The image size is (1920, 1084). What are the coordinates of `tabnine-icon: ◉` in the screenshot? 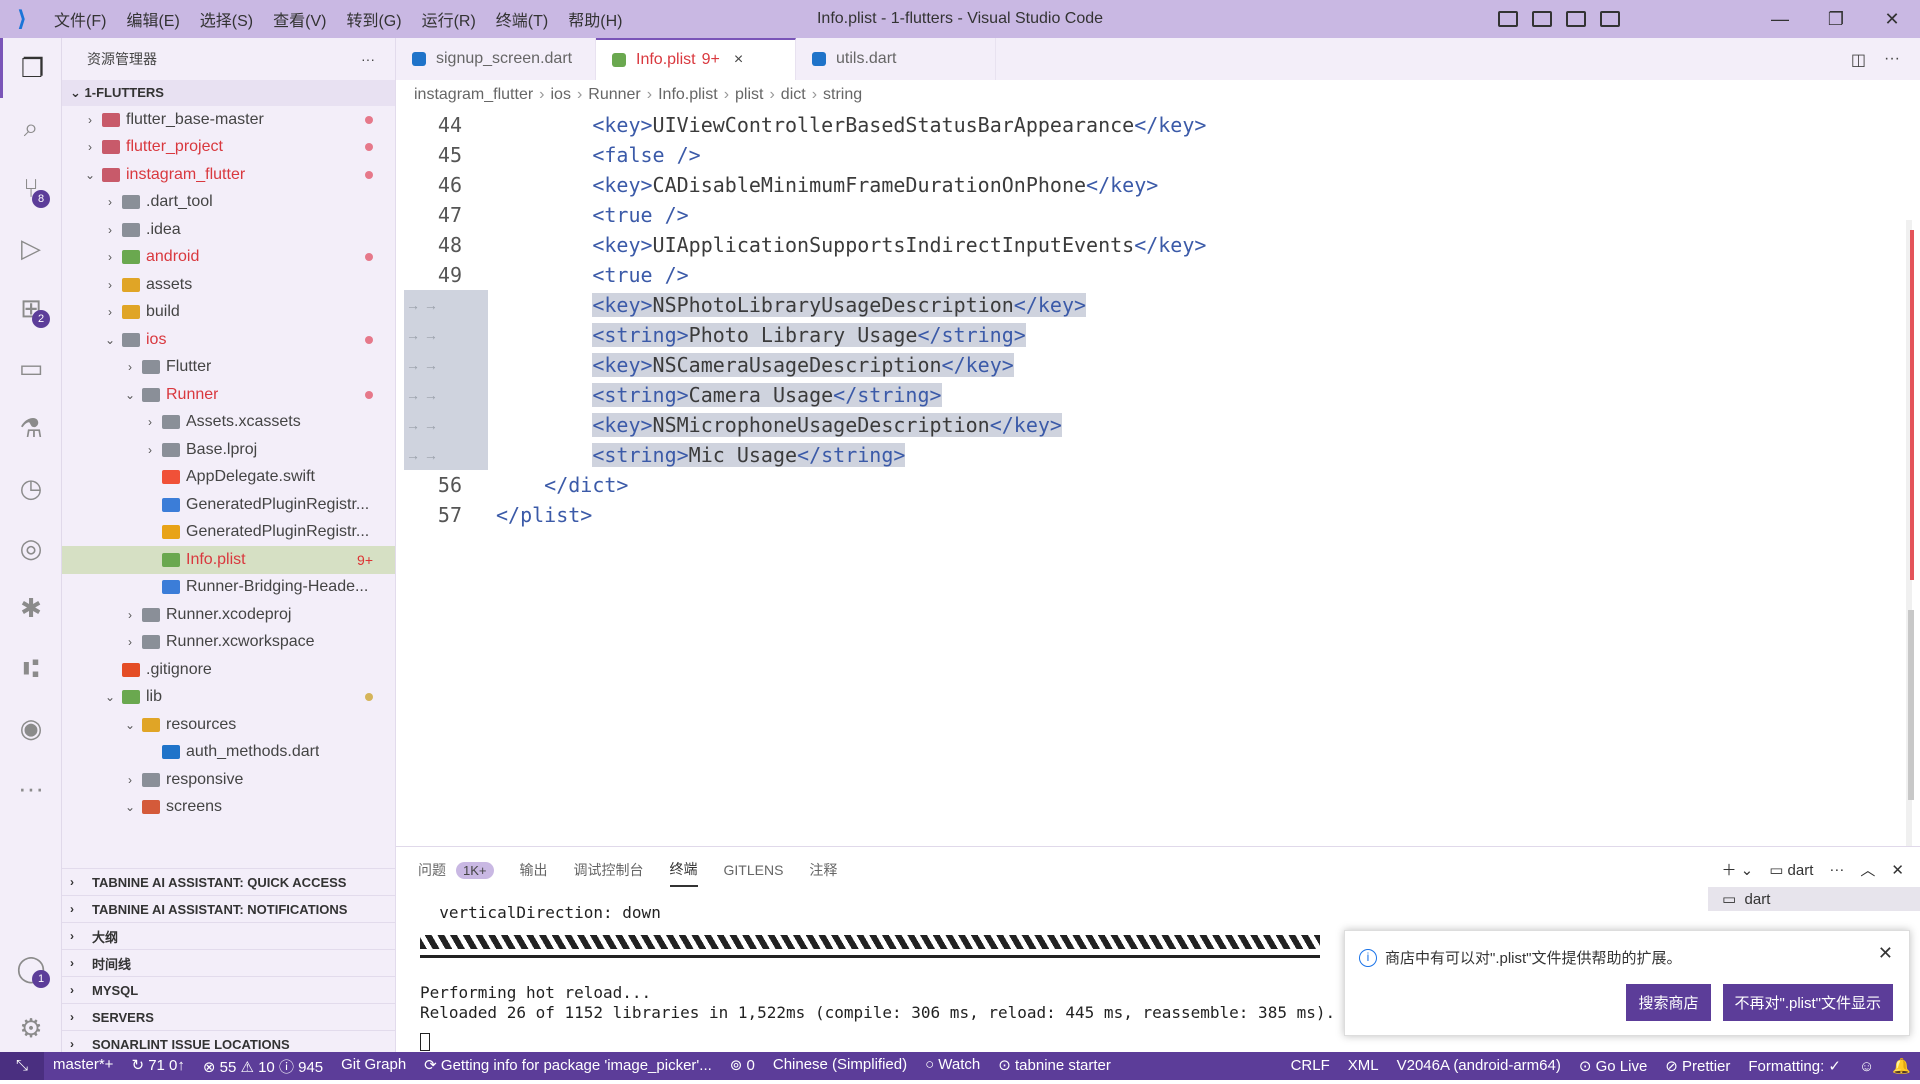 It's located at (31, 728).